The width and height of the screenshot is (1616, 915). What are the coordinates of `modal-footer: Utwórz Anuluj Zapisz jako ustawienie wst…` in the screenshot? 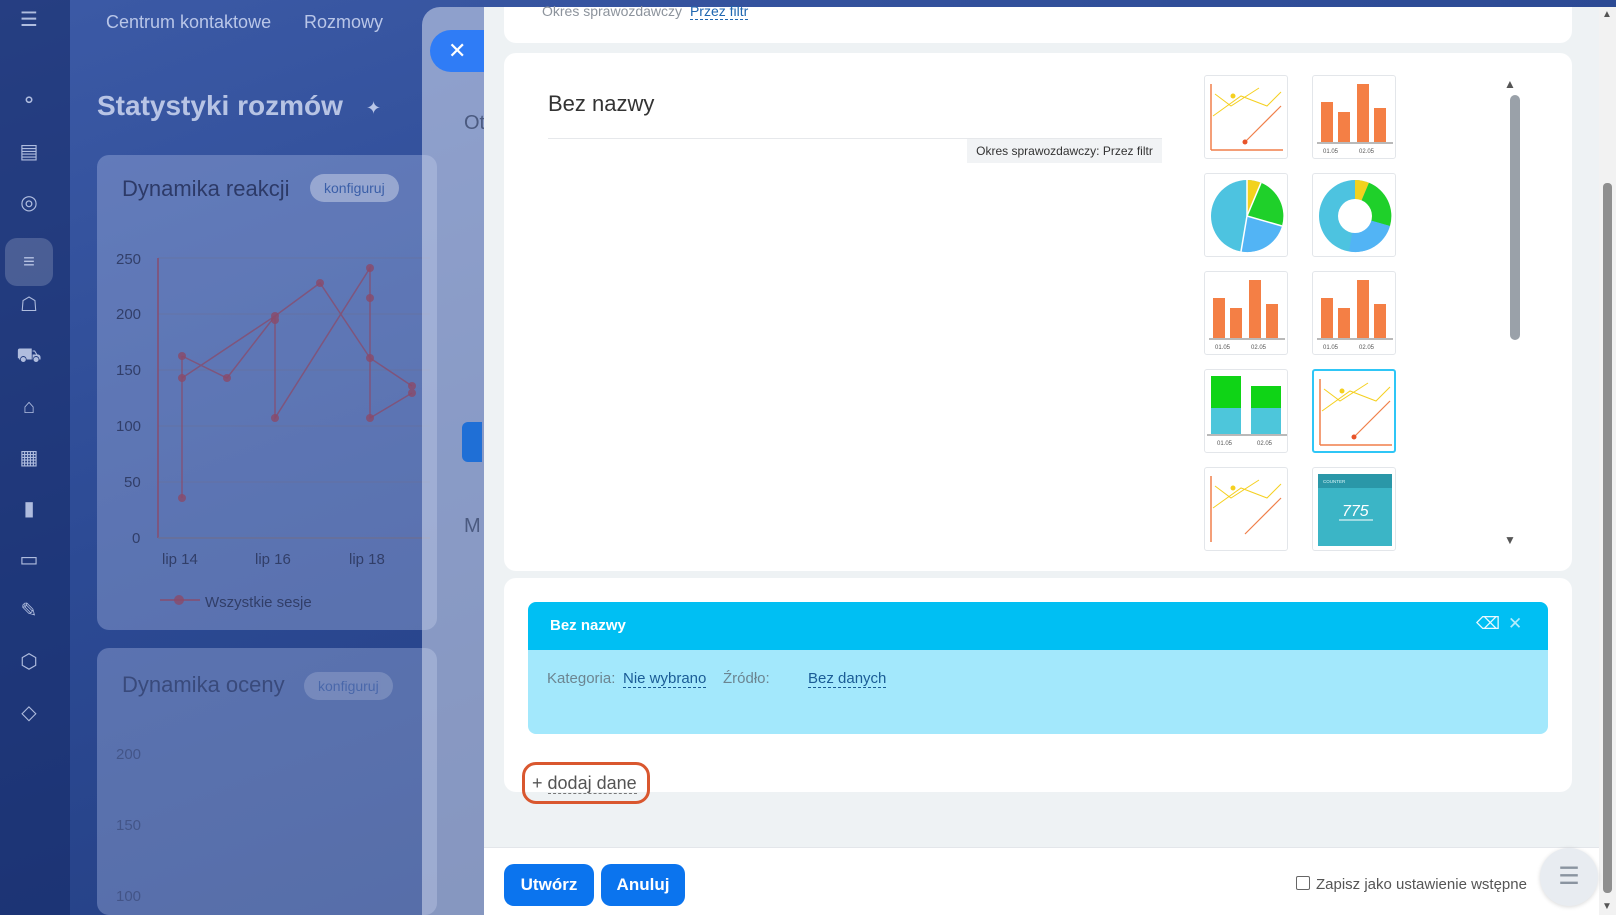 It's located at (1041, 881).